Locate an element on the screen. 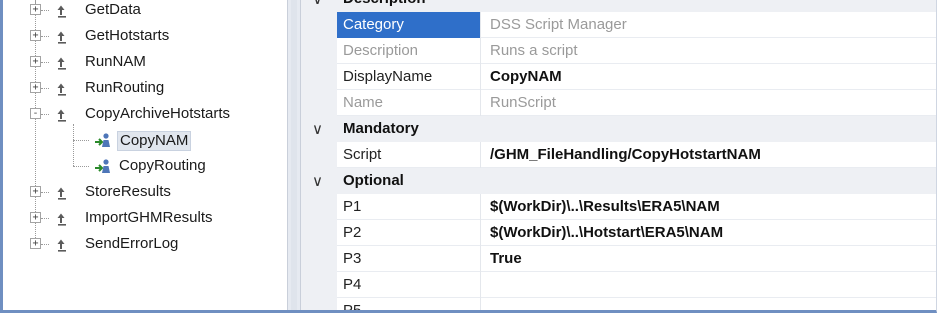  property-value: DSS Script Manager is located at coordinates (554, 25).